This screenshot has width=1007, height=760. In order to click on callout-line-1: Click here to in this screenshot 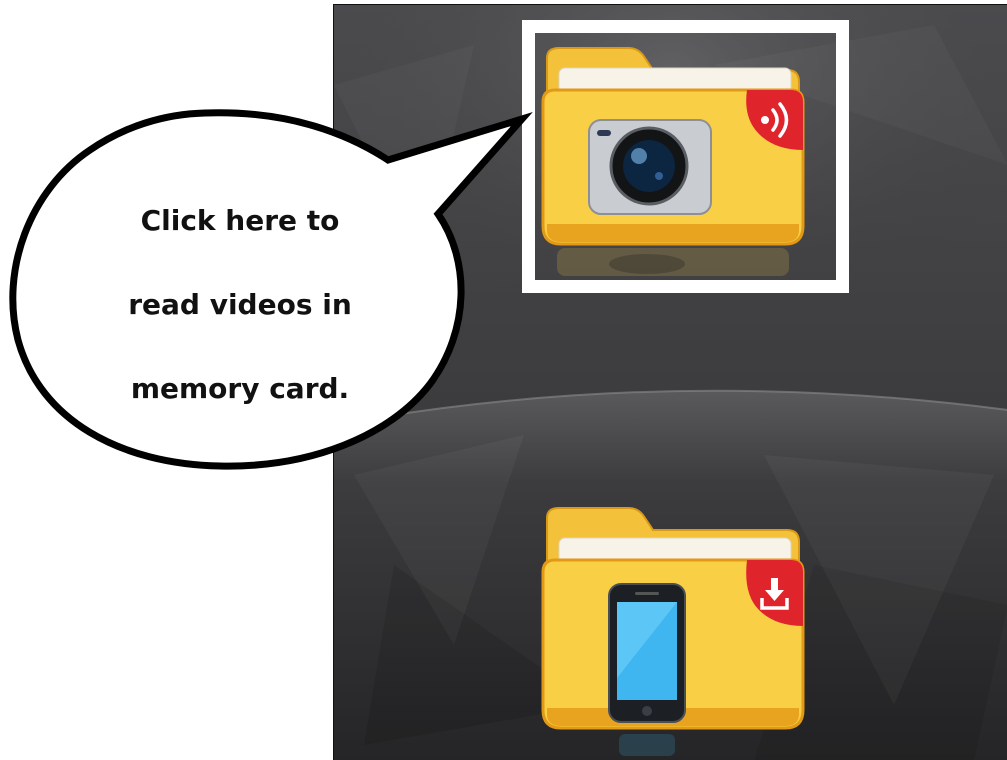, I will do `click(240, 220)`.